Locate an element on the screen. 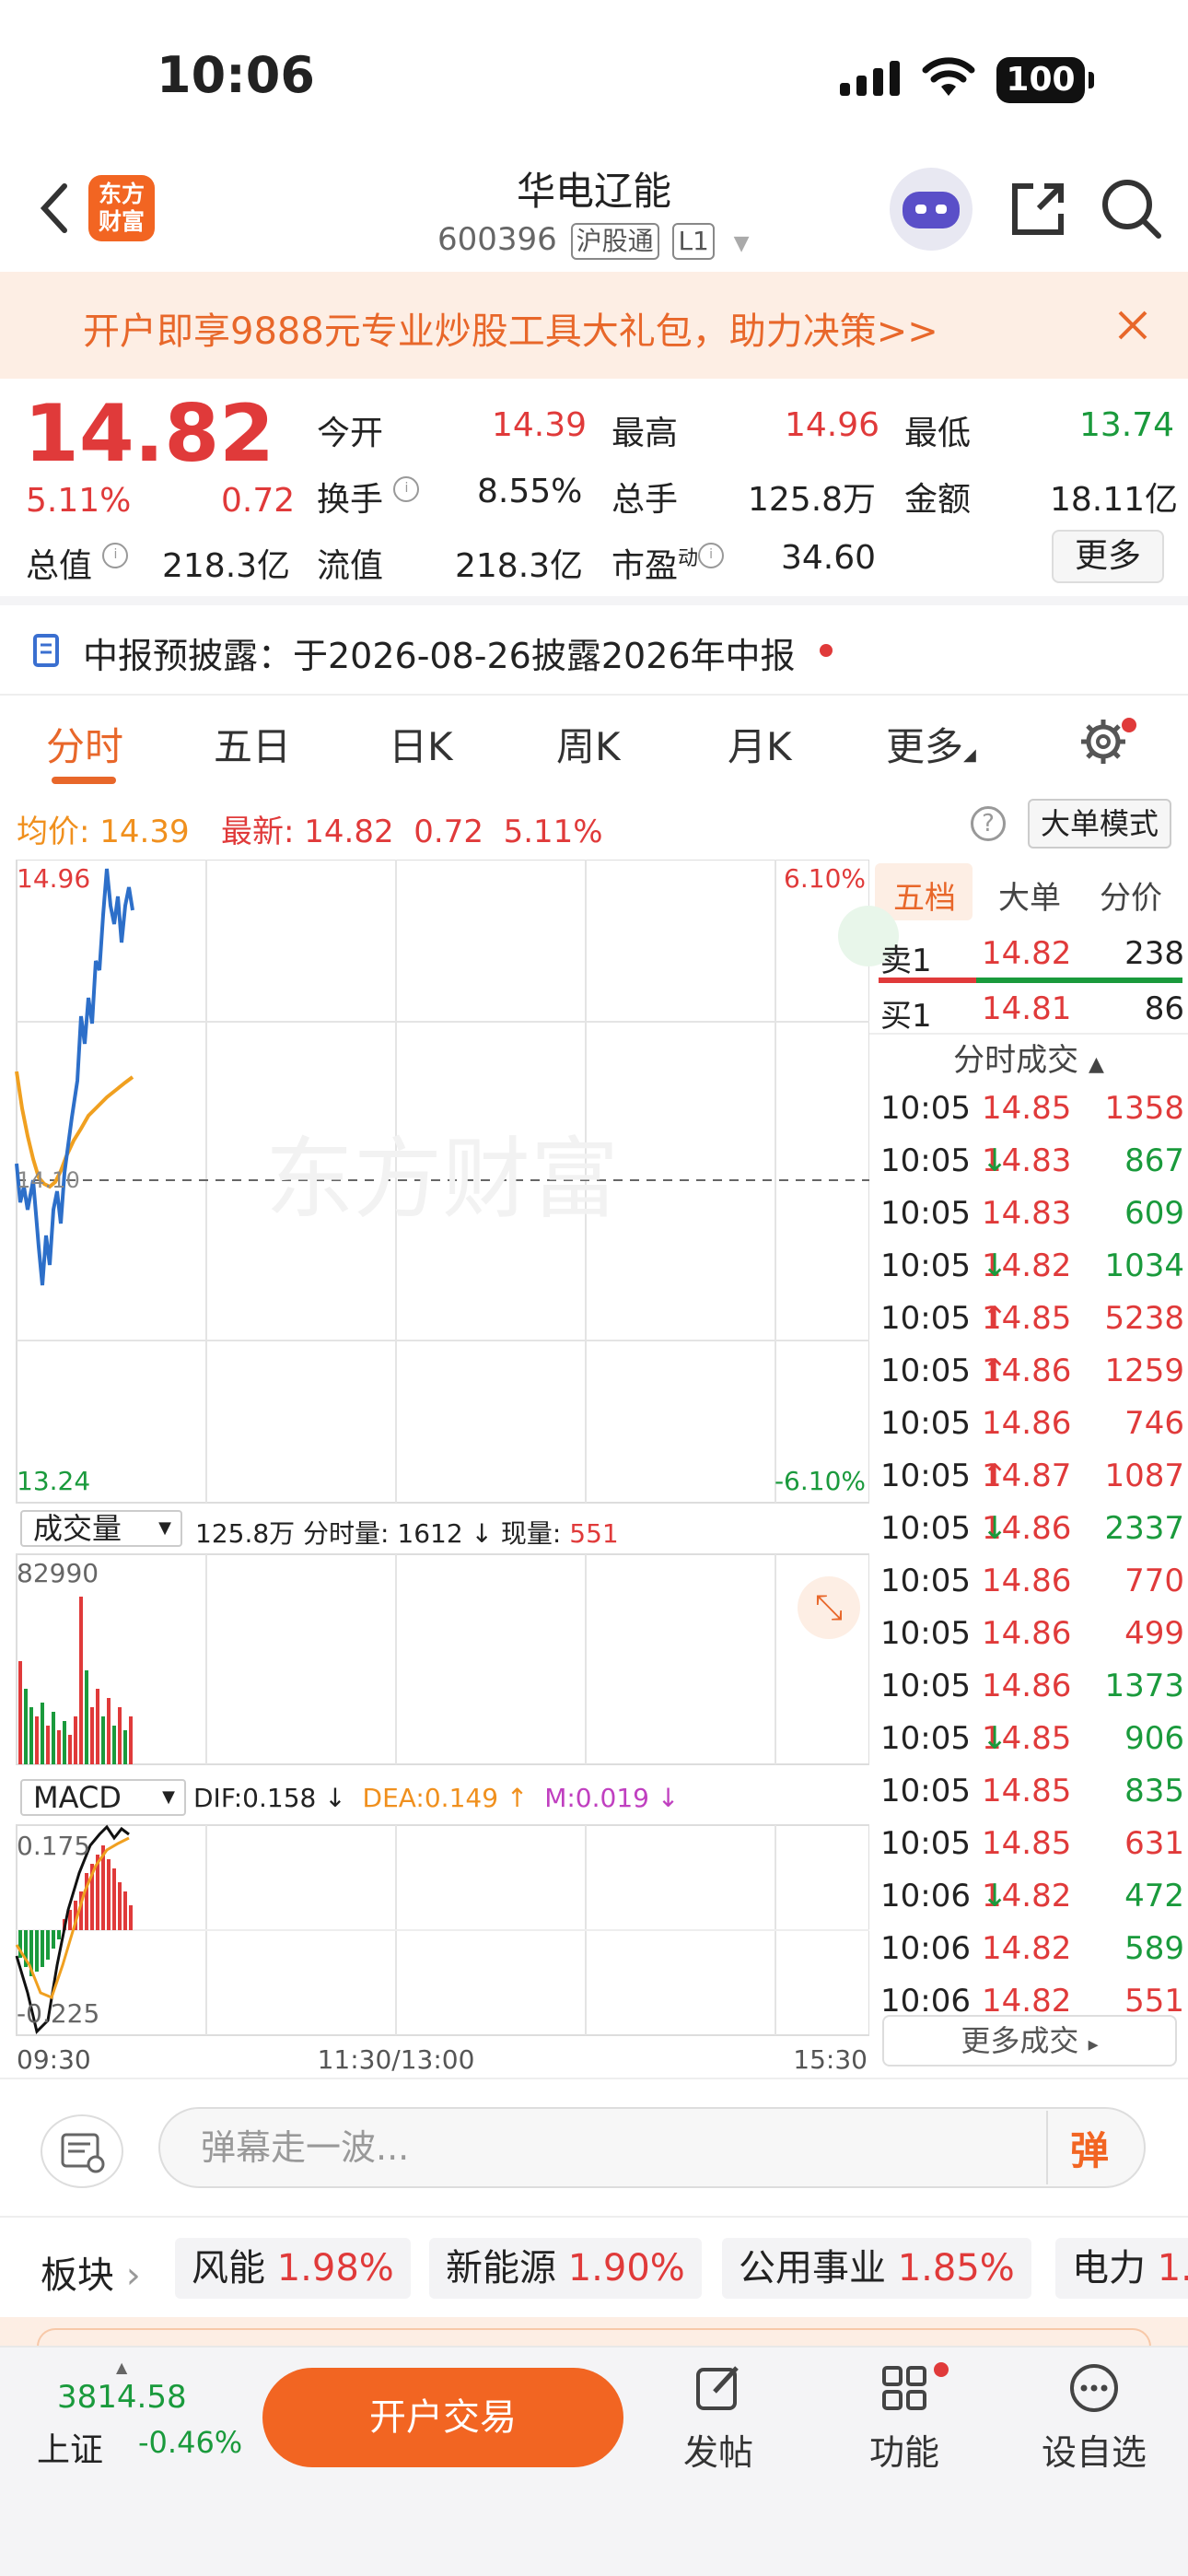  index-widget: ▲ 3814.58 上证 -0.46% is located at coordinates (147, 2414).